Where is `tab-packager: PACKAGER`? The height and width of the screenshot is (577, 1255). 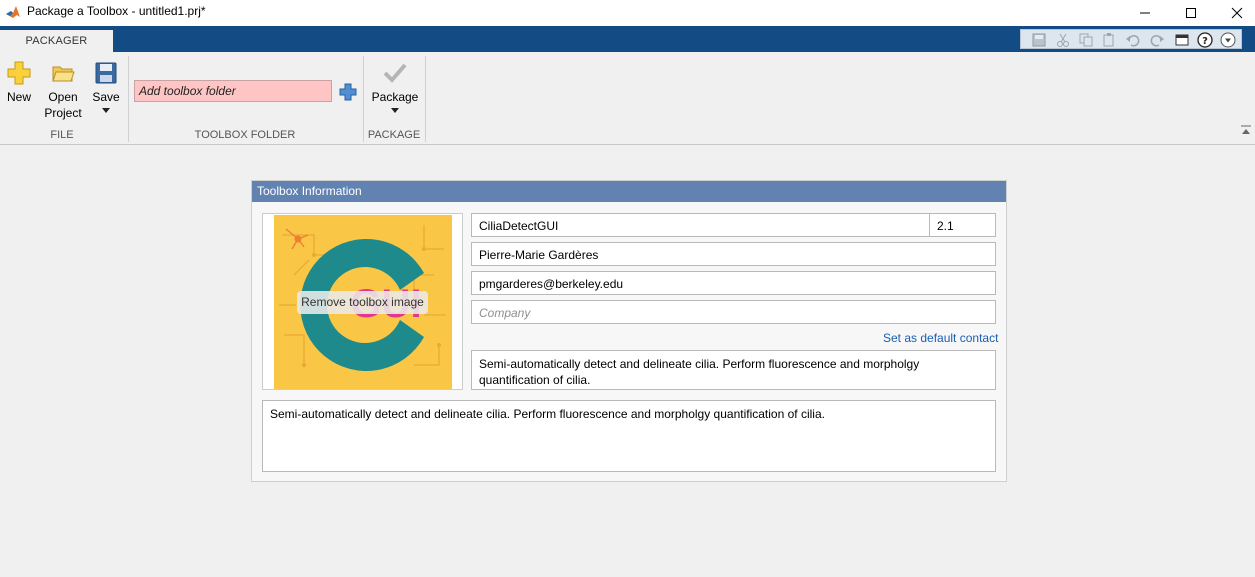
tab-packager: PACKAGER is located at coordinates (56, 41).